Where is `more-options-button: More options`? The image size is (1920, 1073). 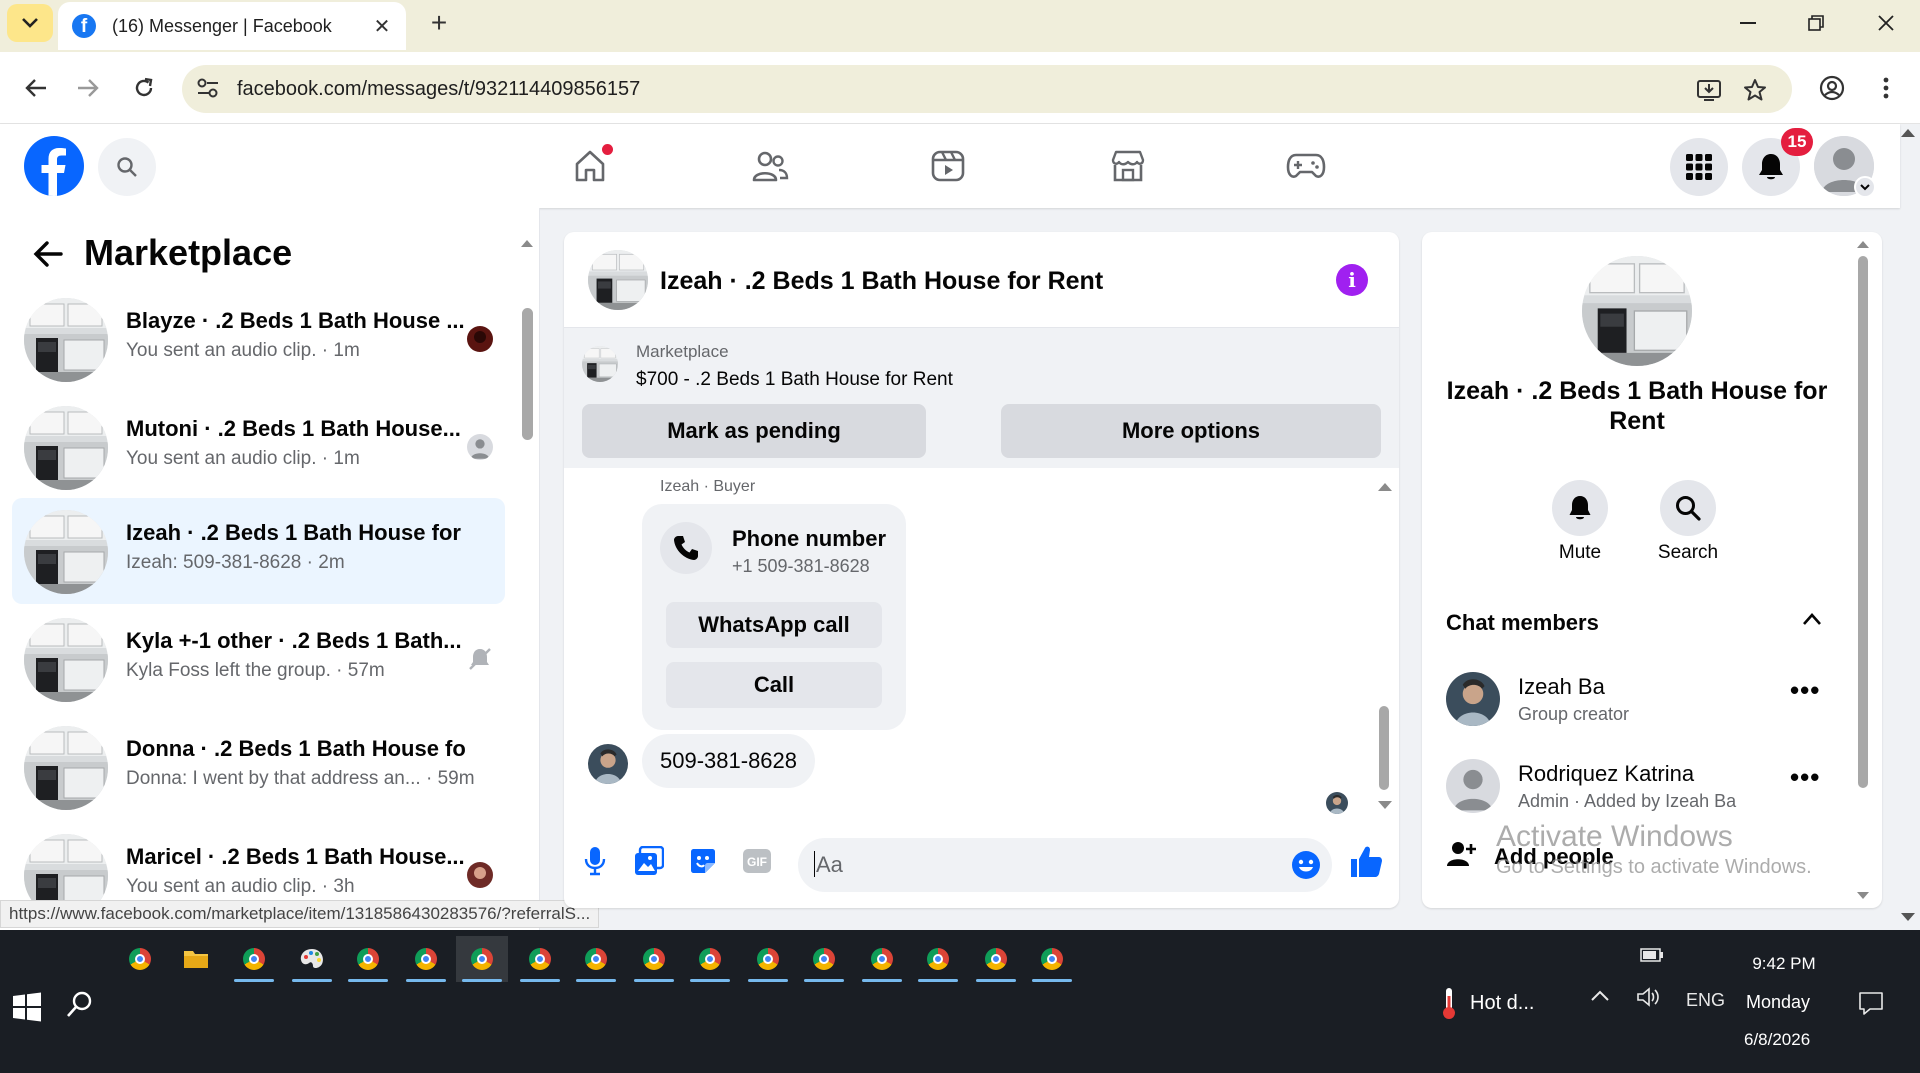 more-options-button: More options is located at coordinates (1191, 431).